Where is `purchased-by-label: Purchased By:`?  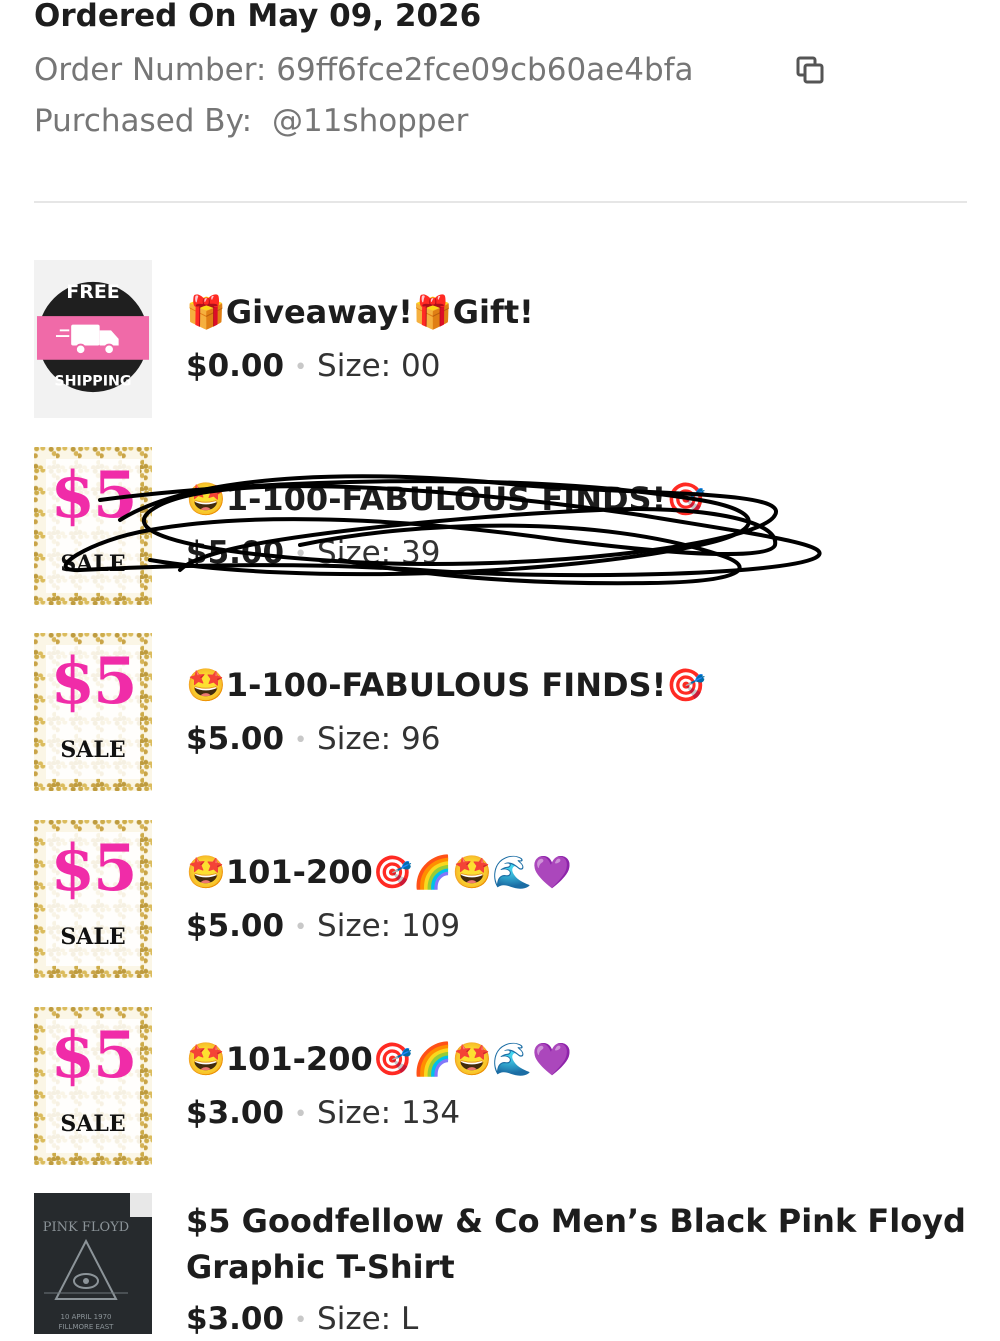 purchased-by-label: Purchased By: is located at coordinates (143, 121).